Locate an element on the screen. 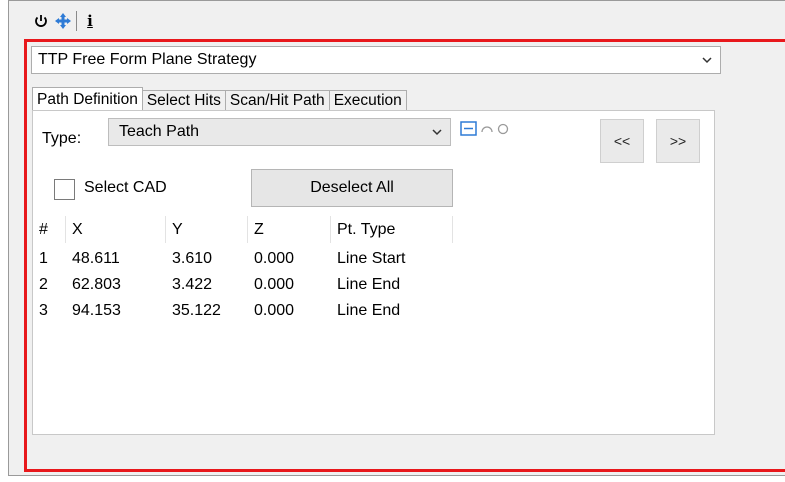 Image resolution: width=785 pixels, height=482 pixels. cell-y: 3.610 is located at coordinates (192, 258).